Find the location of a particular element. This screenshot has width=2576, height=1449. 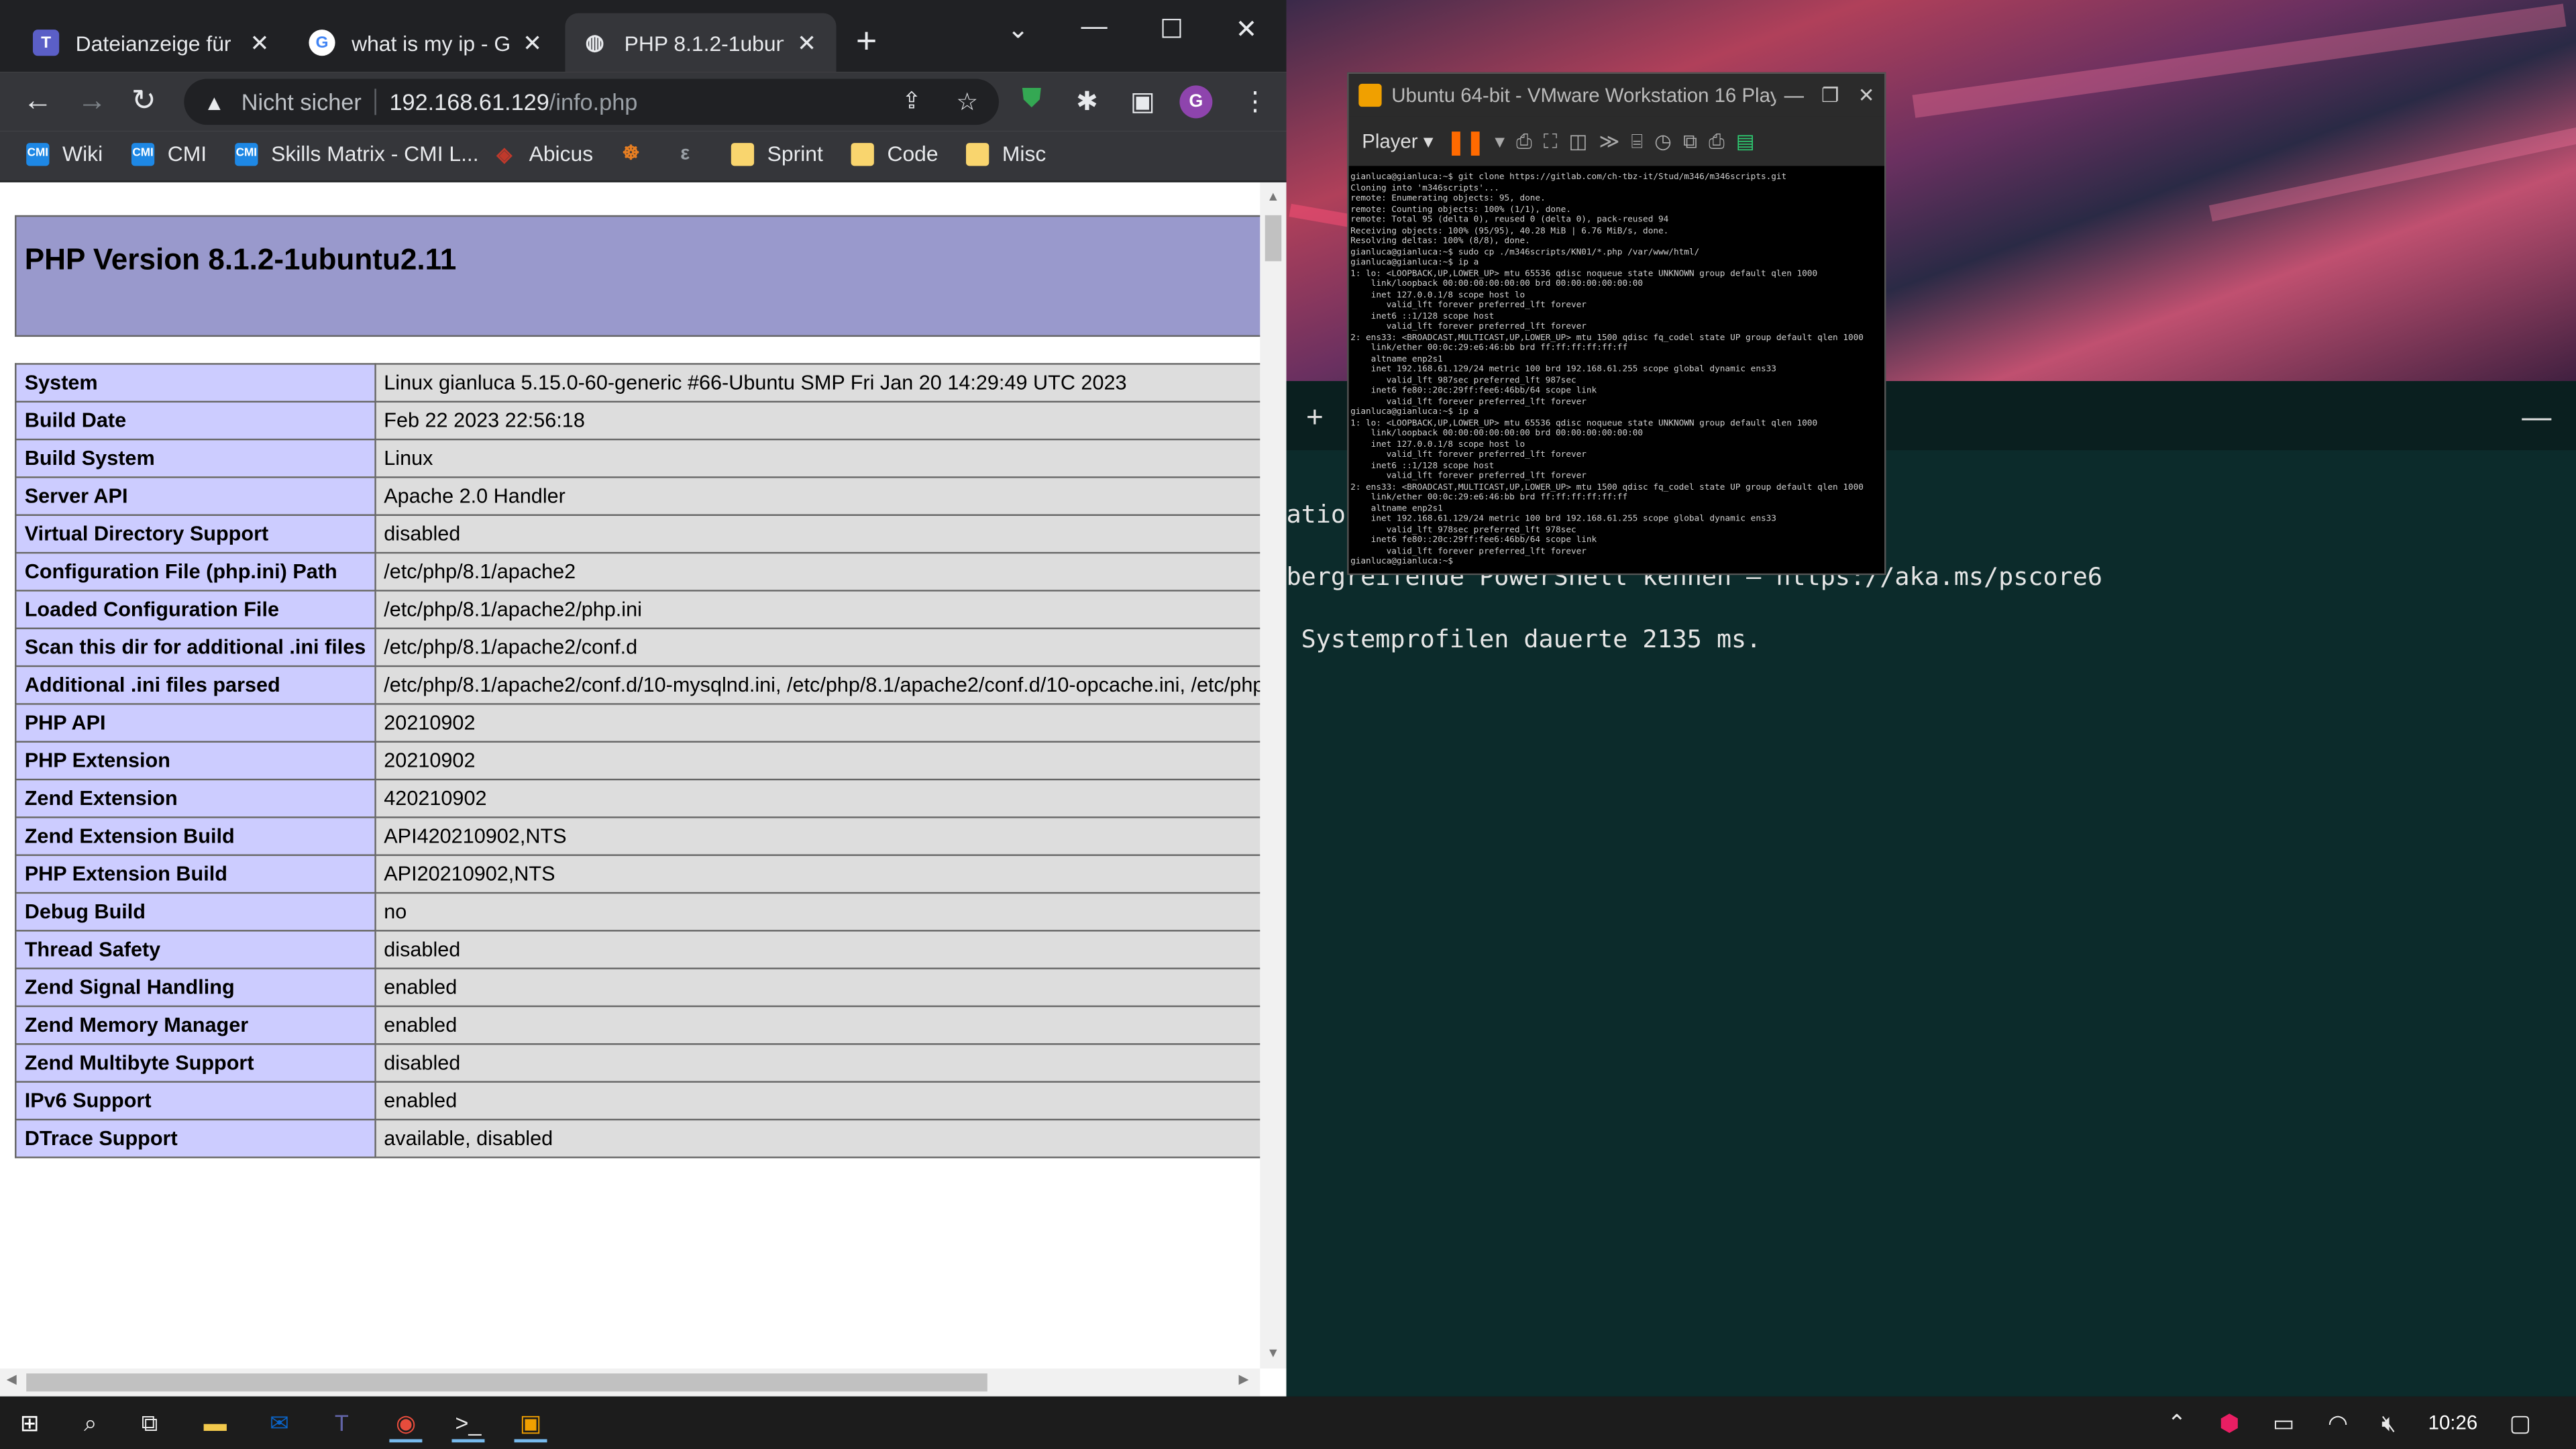

warning-icon: ▲ is located at coordinates (214, 101).